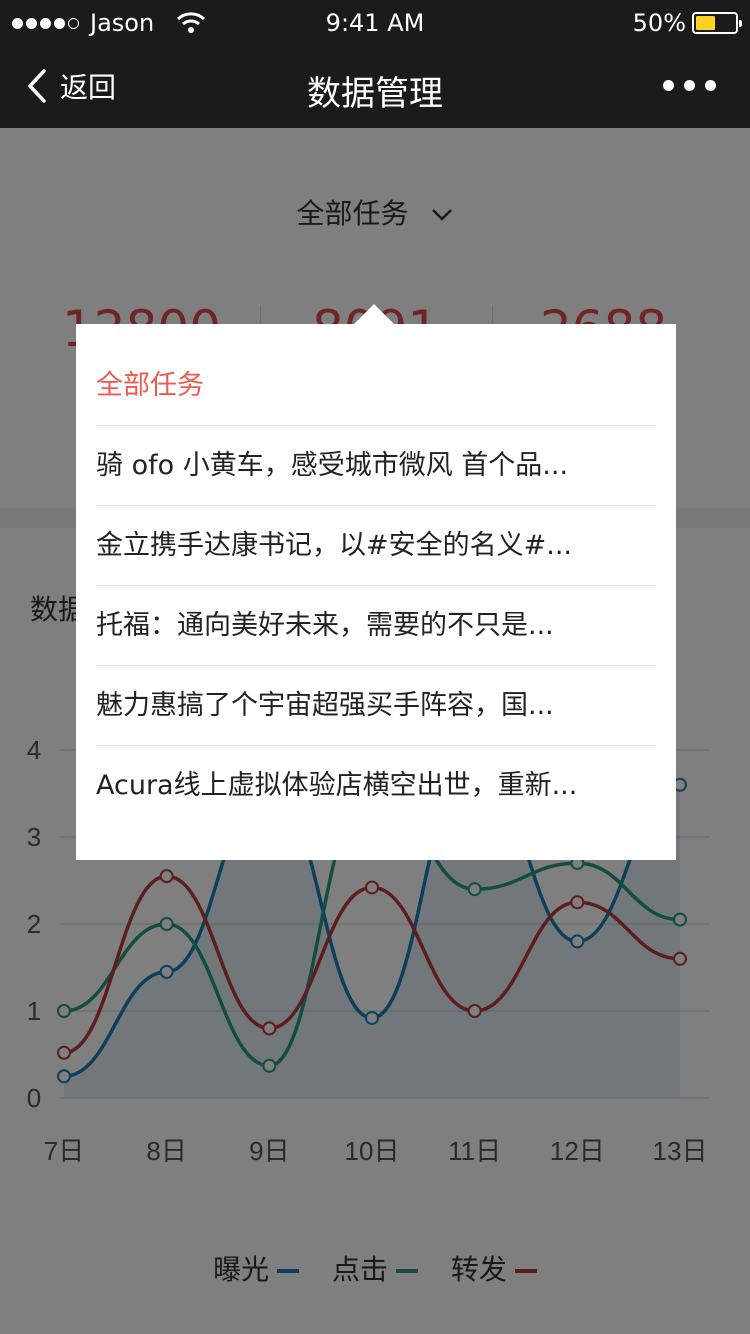 Image resolution: width=750 pixels, height=1334 pixels. What do you see at coordinates (687, 23) in the screenshot?
I see `battery-status: 50%` at bounding box center [687, 23].